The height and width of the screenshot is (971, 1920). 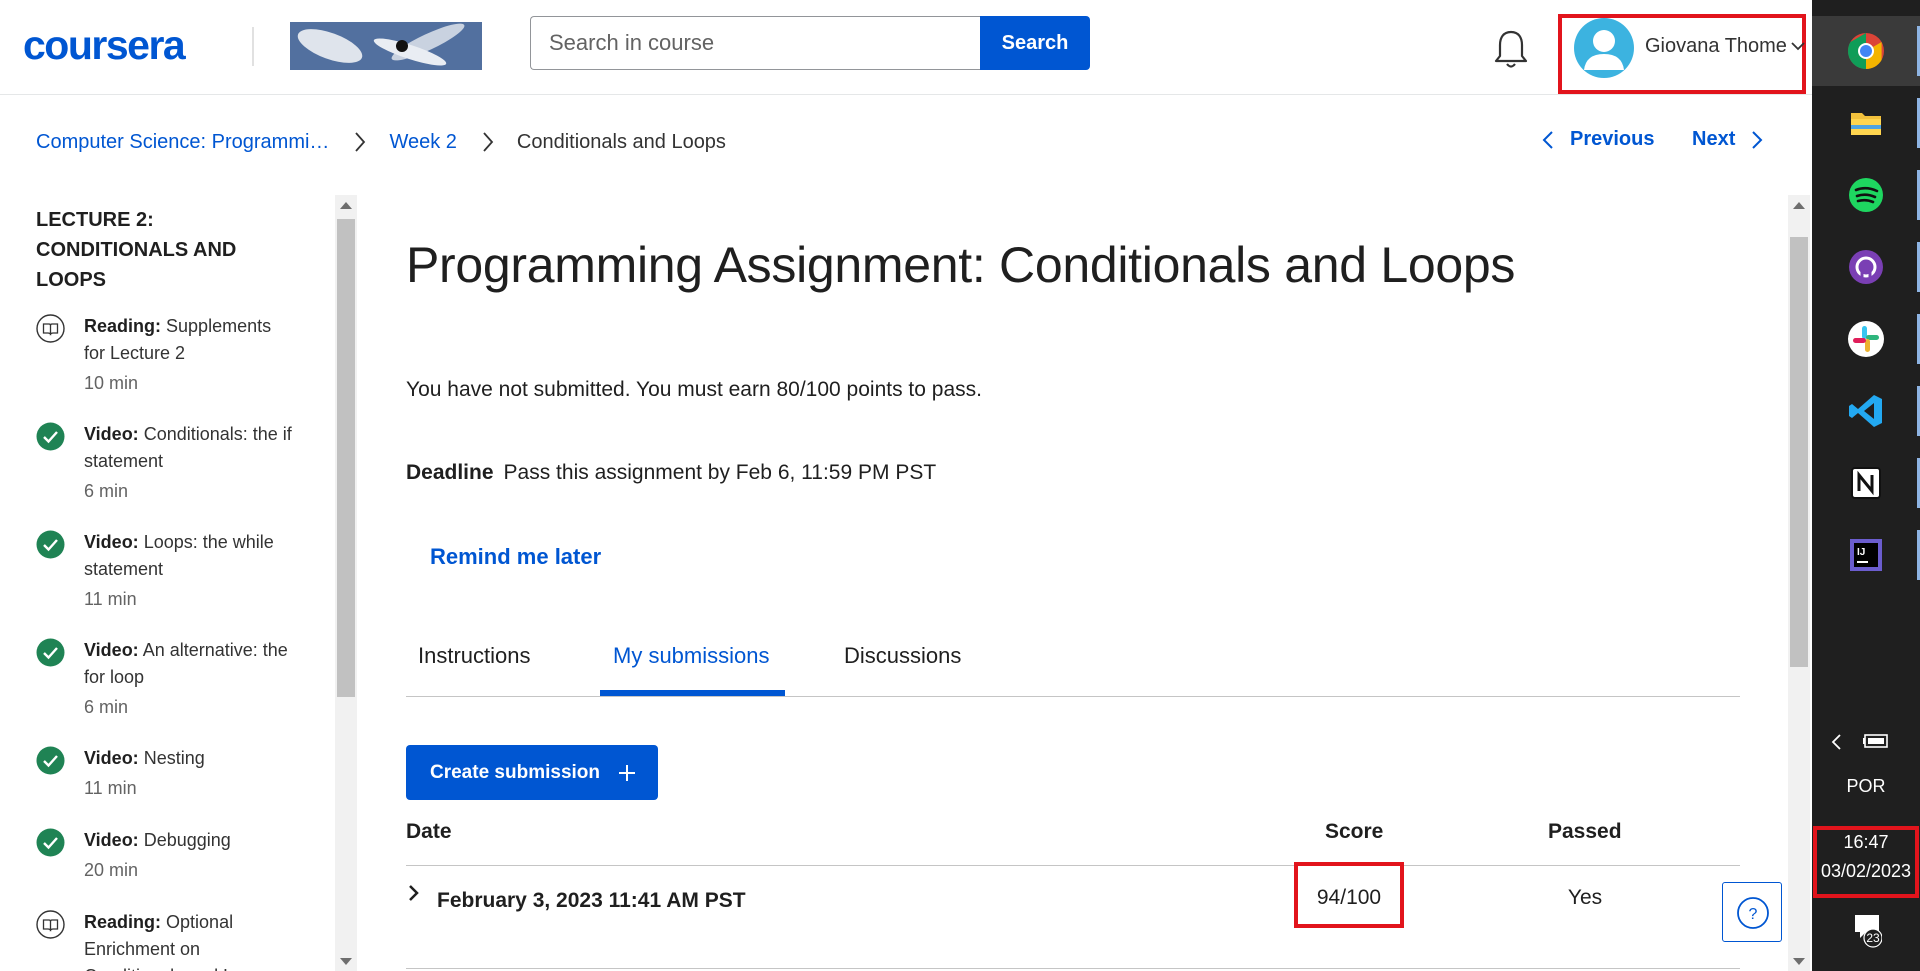 What do you see at coordinates (1866, 786) in the screenshot?
I see `keyboard-language: POR` at bounding box center [1866, 786].